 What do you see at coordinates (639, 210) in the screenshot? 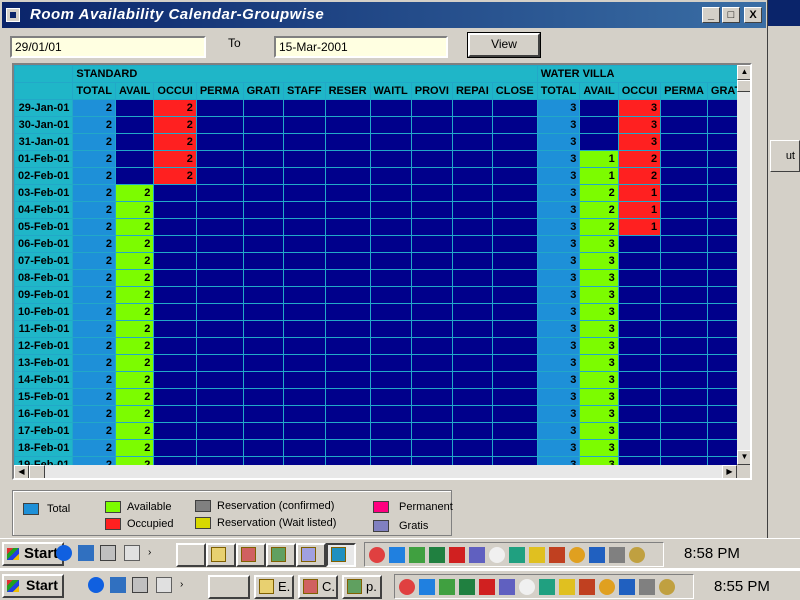
I see `occupied-cell: 1` at bounding box center [639, 210].